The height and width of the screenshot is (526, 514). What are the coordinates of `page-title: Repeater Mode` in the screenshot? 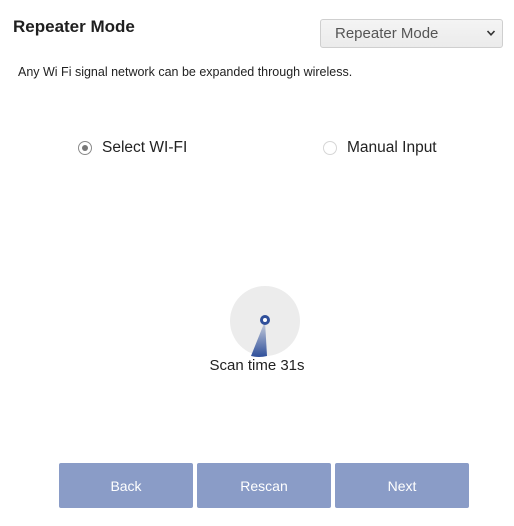 It's located at (74, 26).